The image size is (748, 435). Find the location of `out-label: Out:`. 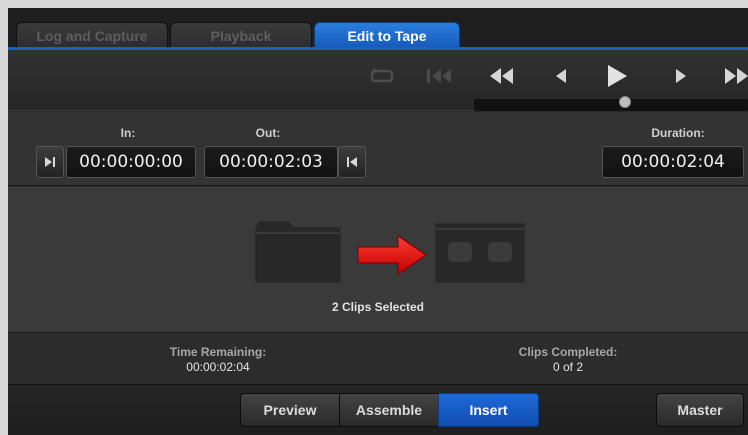

out-label: Out: is located at coordinates (268, 133).